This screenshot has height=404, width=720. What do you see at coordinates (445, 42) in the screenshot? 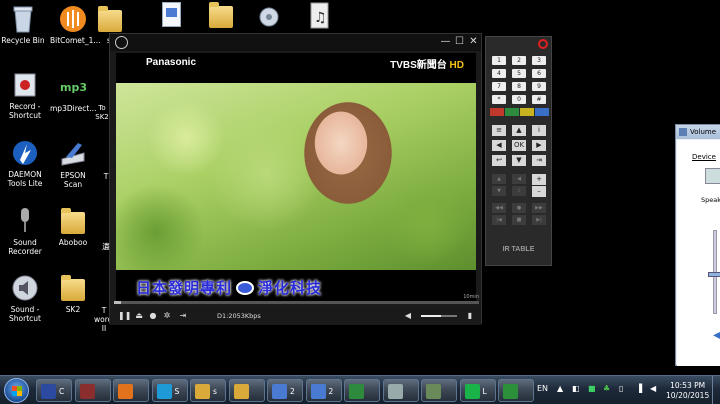
I see `minimize-button: —` at bounding box center [445, 42].